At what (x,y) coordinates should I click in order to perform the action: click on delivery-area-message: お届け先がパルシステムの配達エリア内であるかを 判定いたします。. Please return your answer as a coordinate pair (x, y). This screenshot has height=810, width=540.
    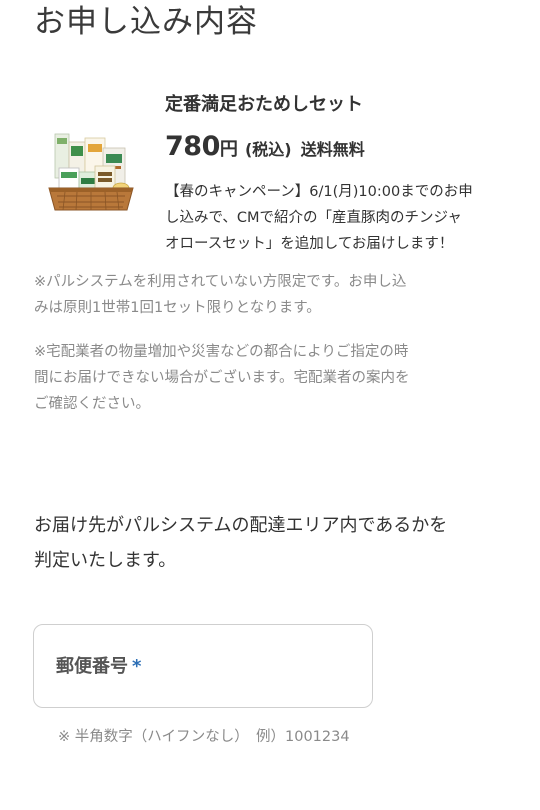
    Looking at the image, I should click on (240, 543).